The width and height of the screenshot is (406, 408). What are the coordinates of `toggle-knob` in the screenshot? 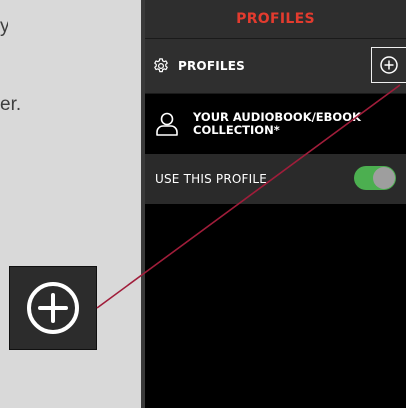 It's located at (384, 178).